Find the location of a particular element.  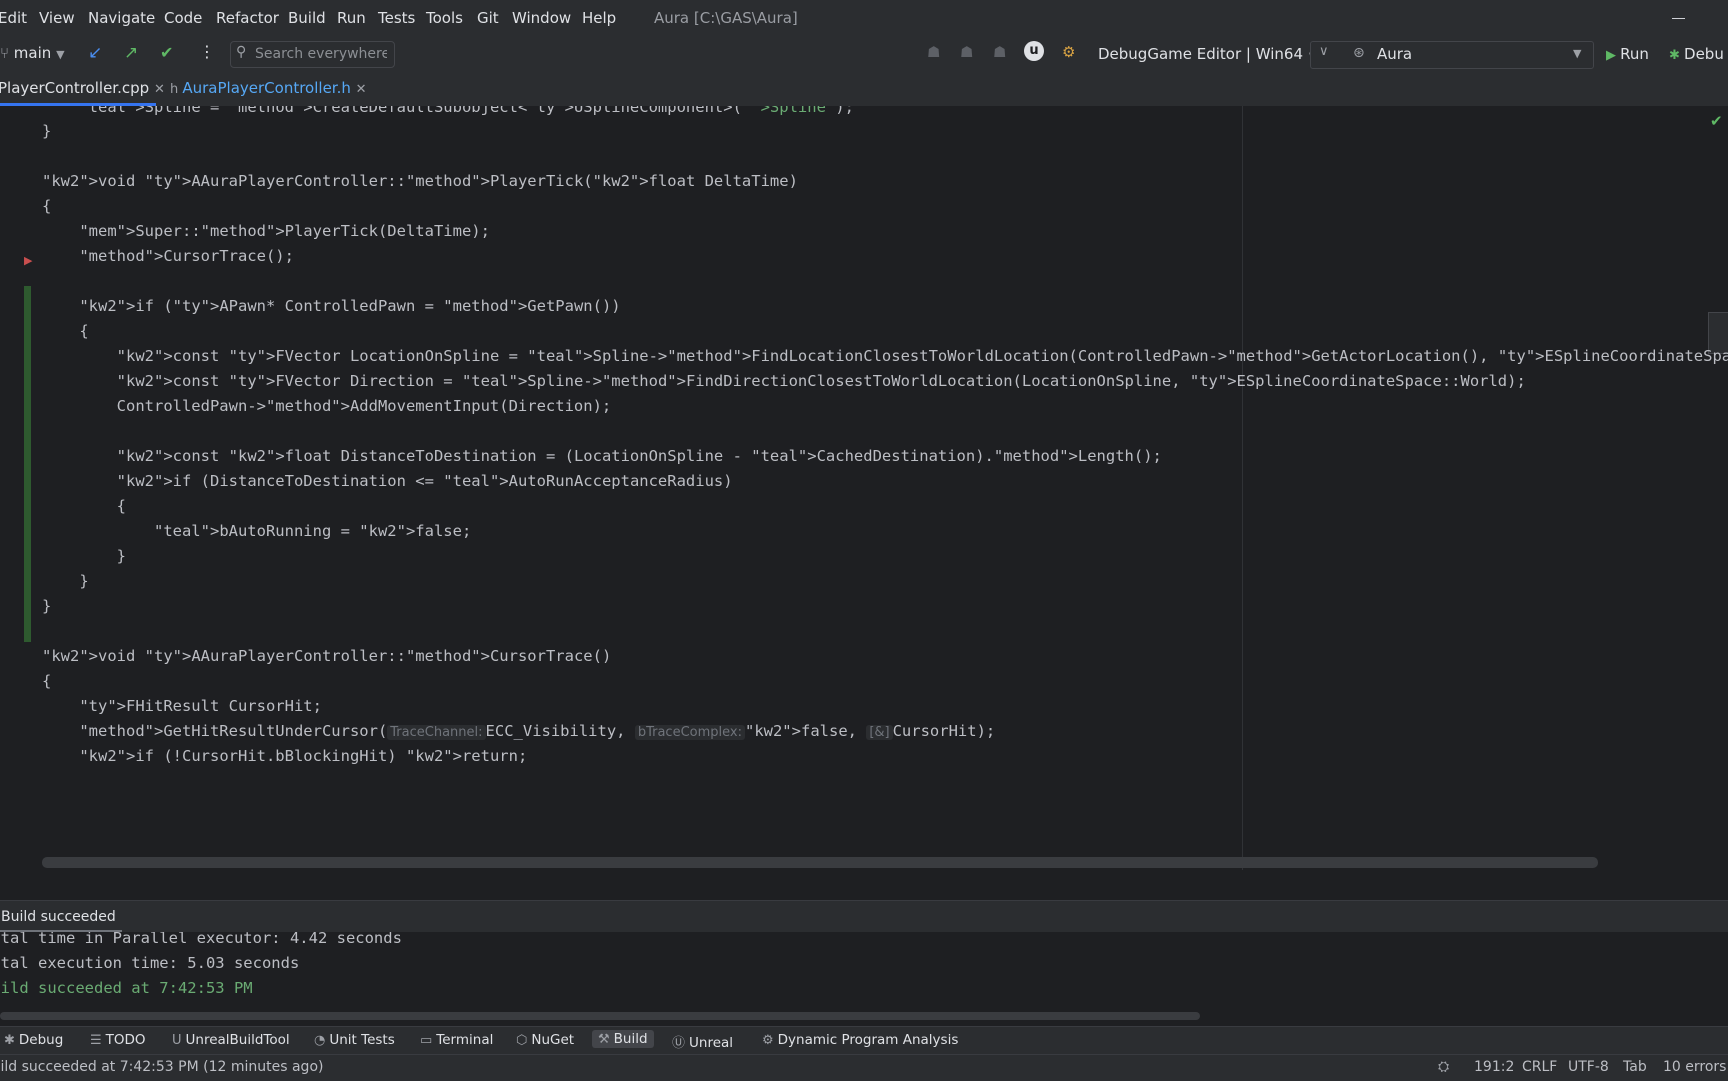

menu-window: Window is located at coordinates (541, 18).